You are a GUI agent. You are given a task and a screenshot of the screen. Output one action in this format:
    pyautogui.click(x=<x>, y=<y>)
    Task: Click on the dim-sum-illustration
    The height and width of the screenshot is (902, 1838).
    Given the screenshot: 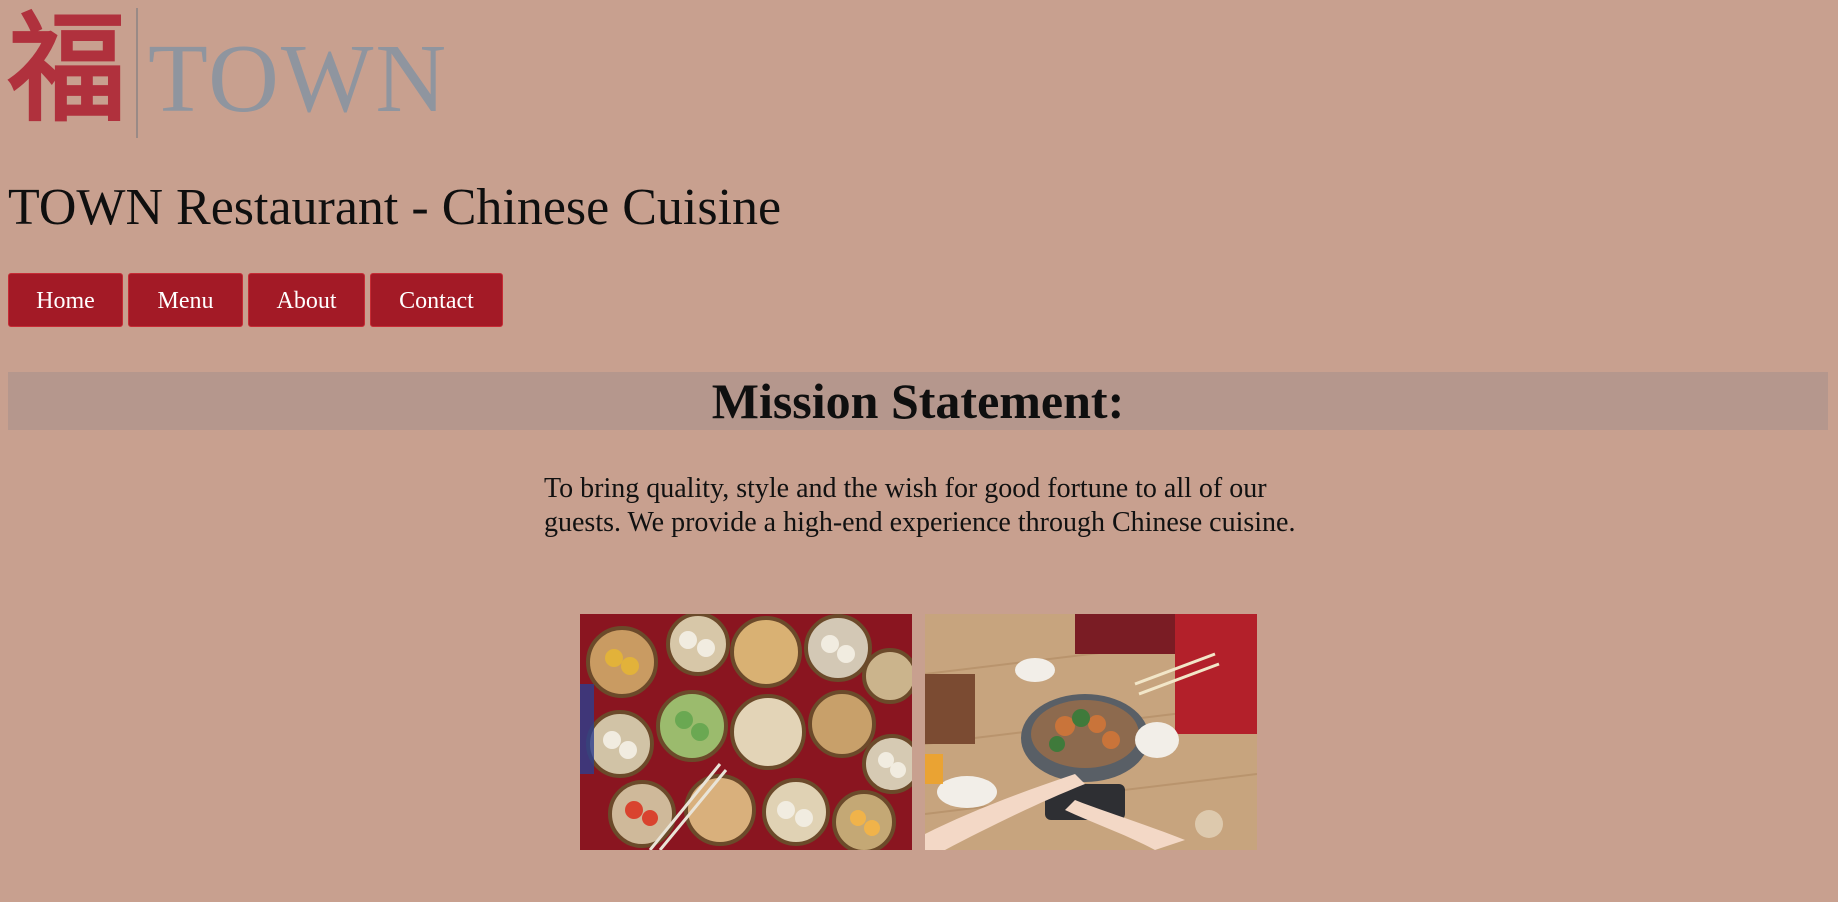 What is the action you would take?
    pyautogui.click(x=746, y=732)
    